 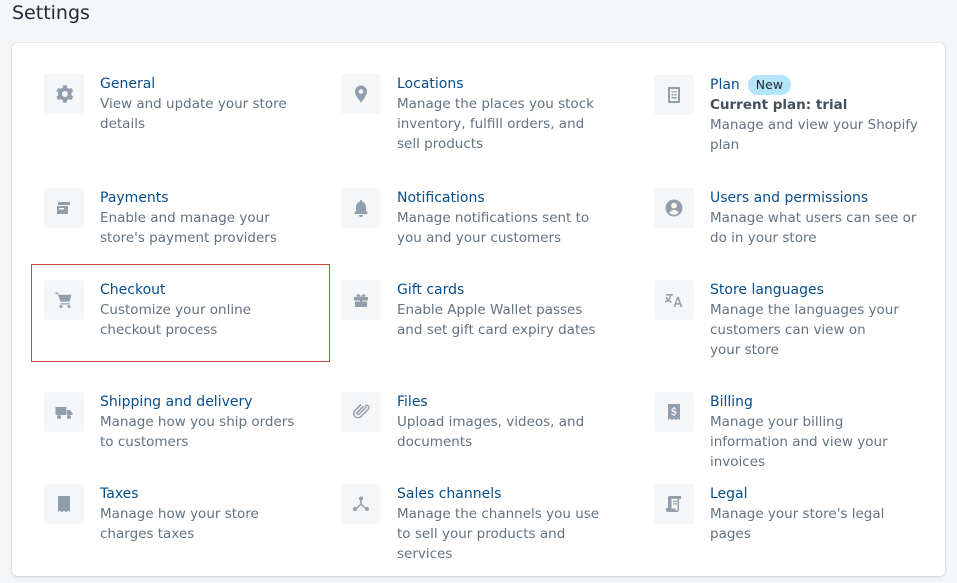 What do you see at coordinates (51, 13) in the screenshot?
I see `page-title: Settings` at bounding box center [51, 13].